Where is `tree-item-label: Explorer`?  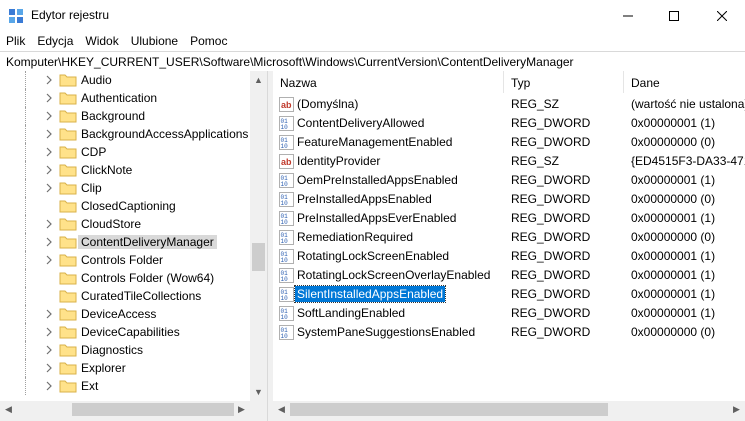
tree-item-label: Explorer is located at coordinates (103, 368).